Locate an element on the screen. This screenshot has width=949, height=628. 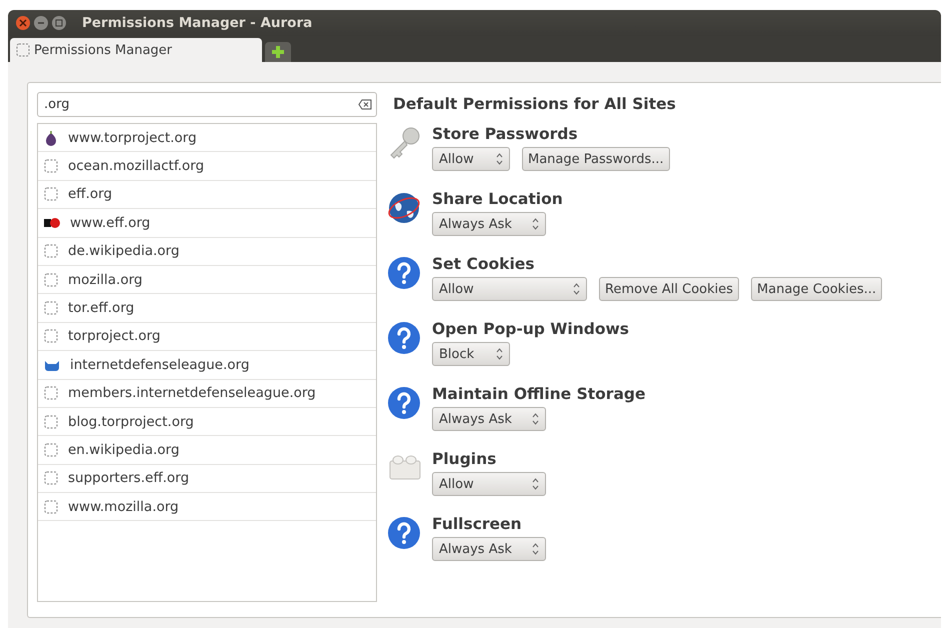
action-button: Remove All Cookies is located at coordinates (669, 289).